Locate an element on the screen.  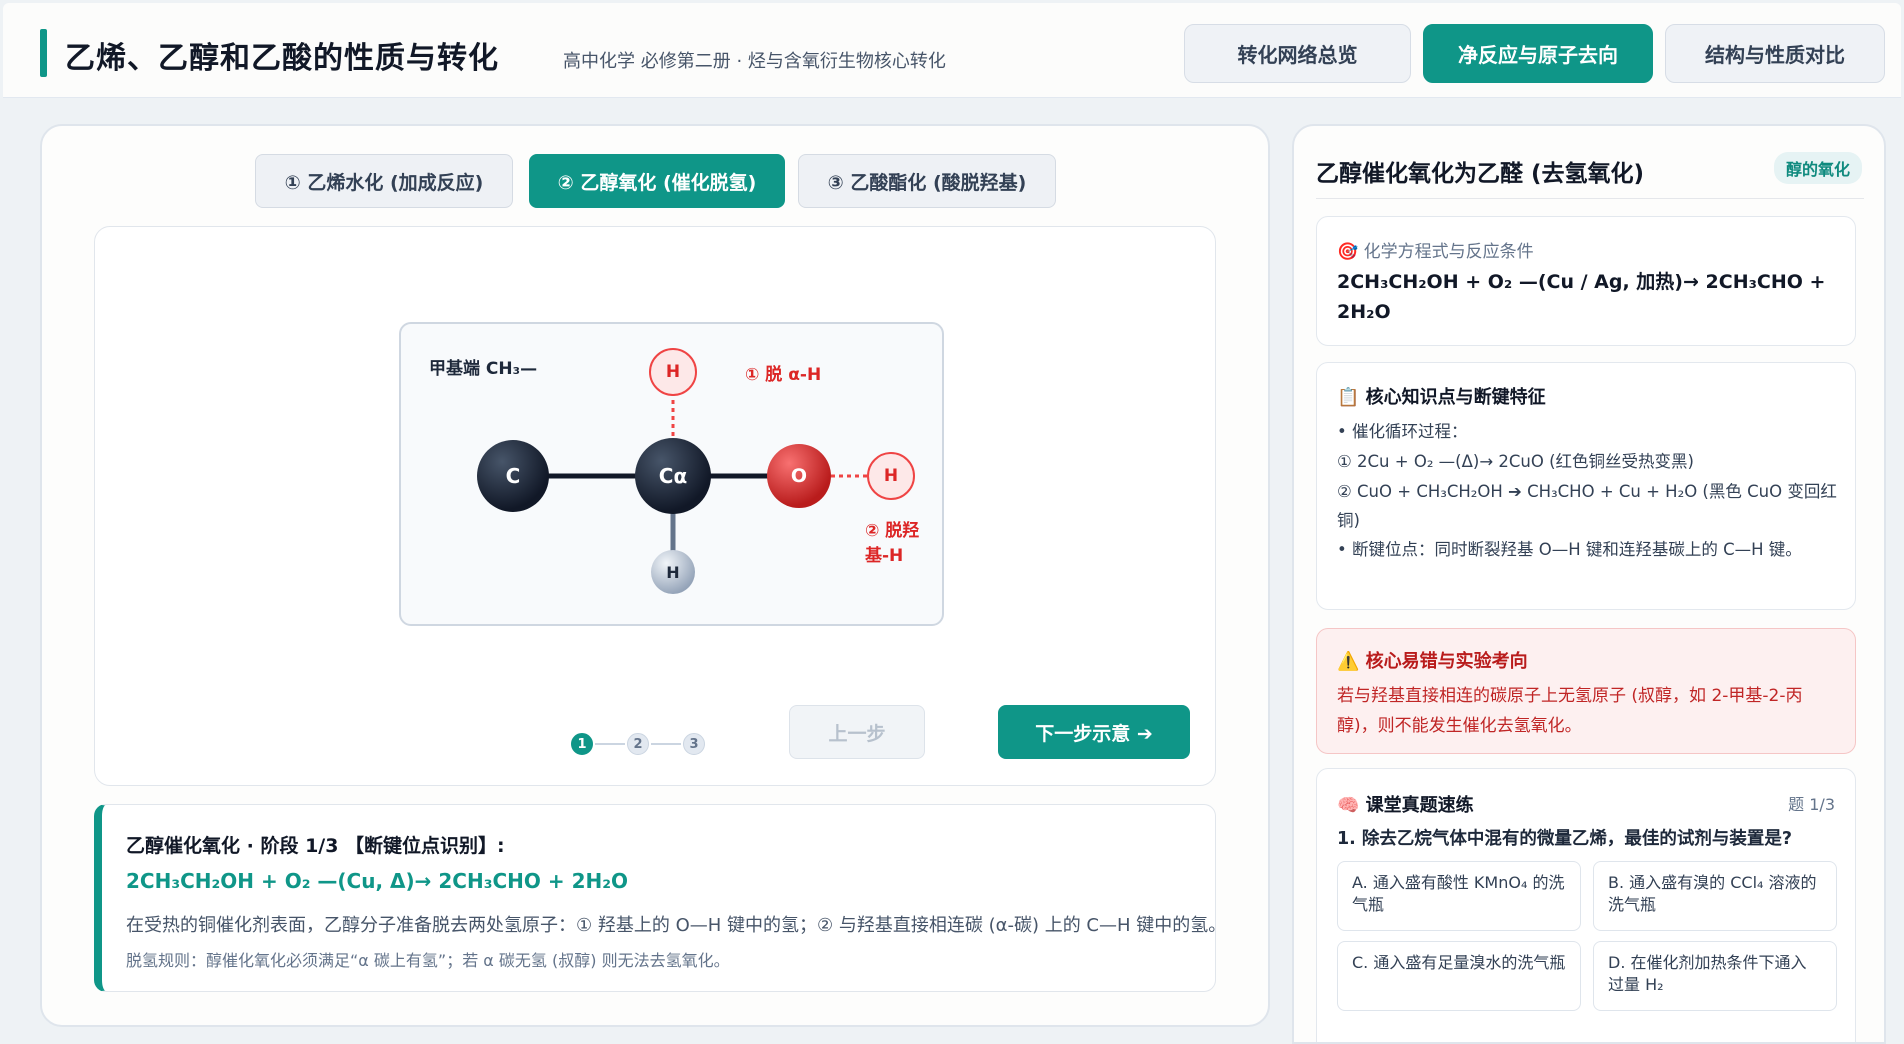
step-dot-2: 2 is located at coordinates (638, 744).